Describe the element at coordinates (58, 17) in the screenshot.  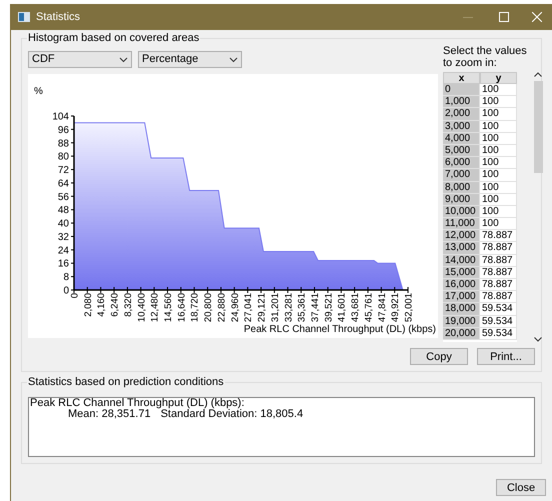
I see `window-title: Statistics` at that location.